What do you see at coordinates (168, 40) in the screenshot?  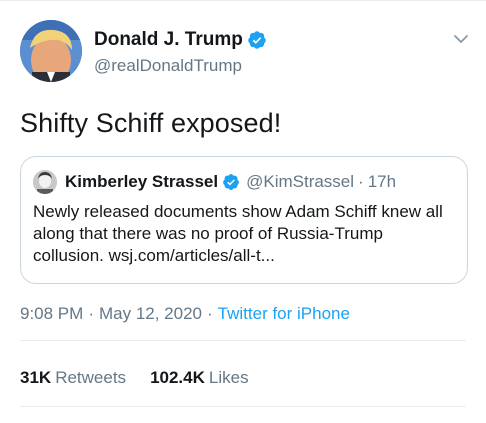 I see `author-display-name: Donald J. Trump` at bounding box center [168, 40].